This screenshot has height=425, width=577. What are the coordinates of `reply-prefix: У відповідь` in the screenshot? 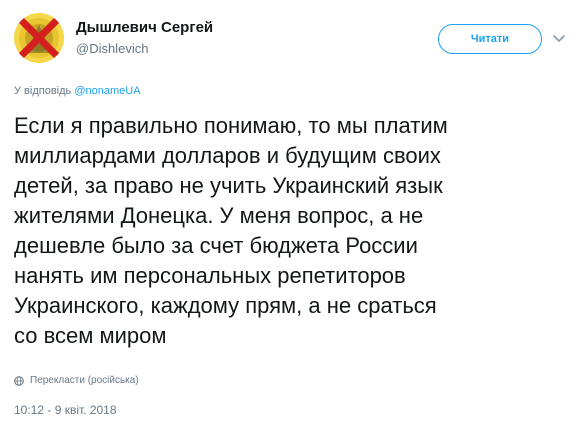 It's located at (44, 91).